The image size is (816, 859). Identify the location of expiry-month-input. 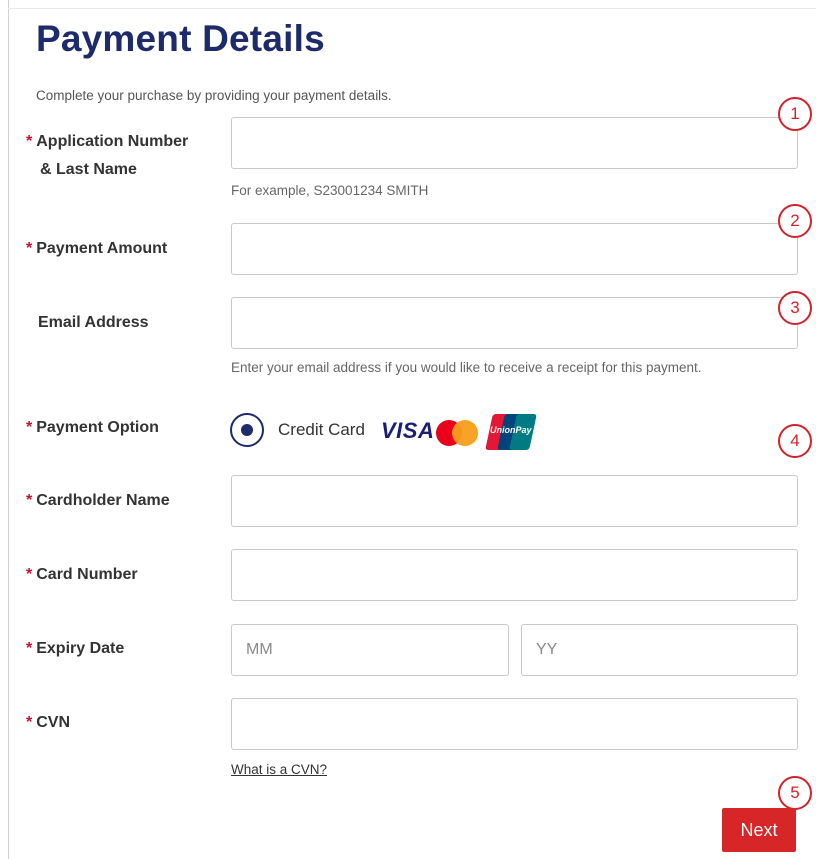
(370, 650).